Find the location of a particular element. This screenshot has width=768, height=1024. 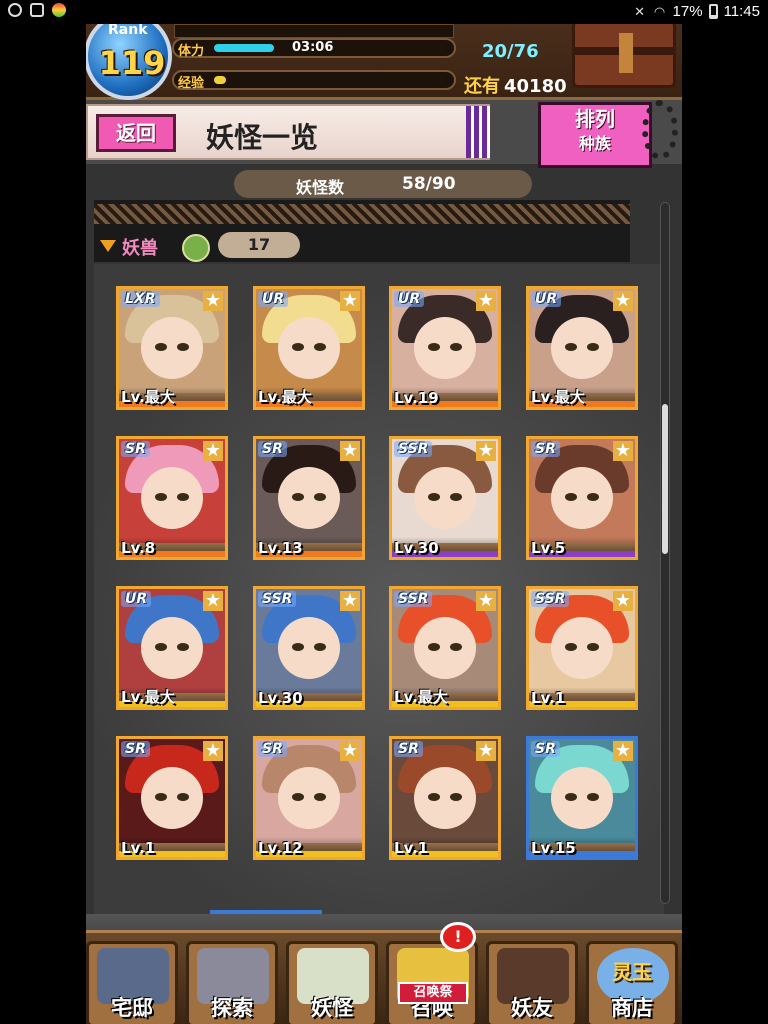

youkai-count-label: 妖怪数 is located at coordinates (320, 187).